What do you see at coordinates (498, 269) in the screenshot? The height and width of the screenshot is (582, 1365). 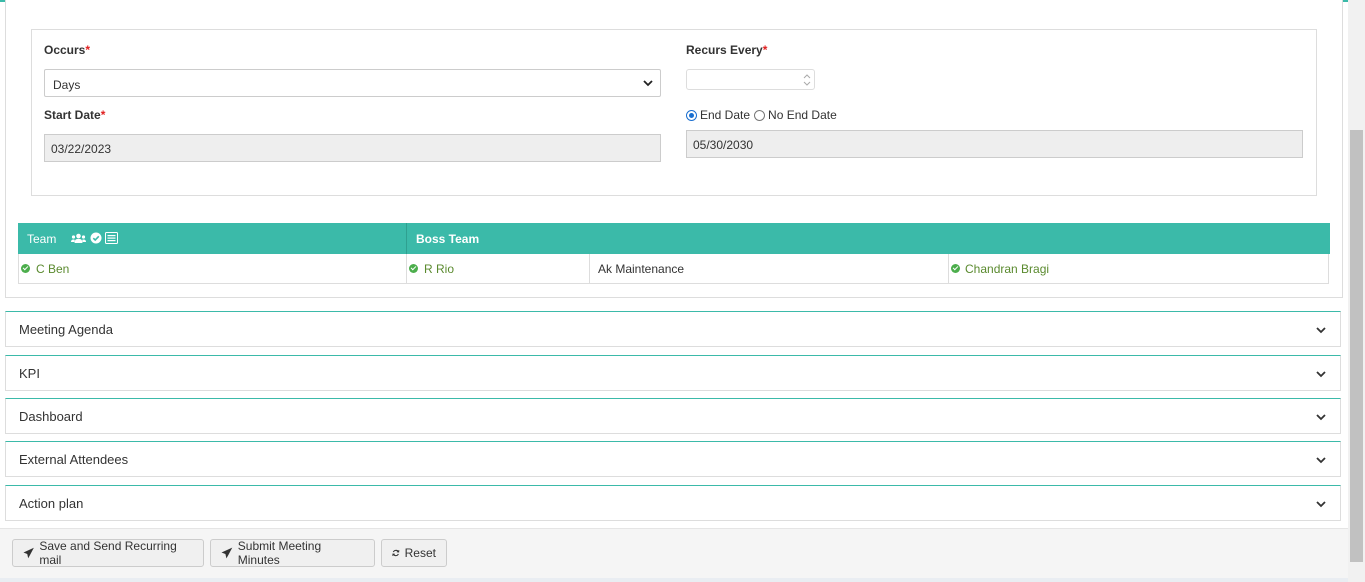 I see `boss-member-cell: R Rio` at bounding box center [498, 269].